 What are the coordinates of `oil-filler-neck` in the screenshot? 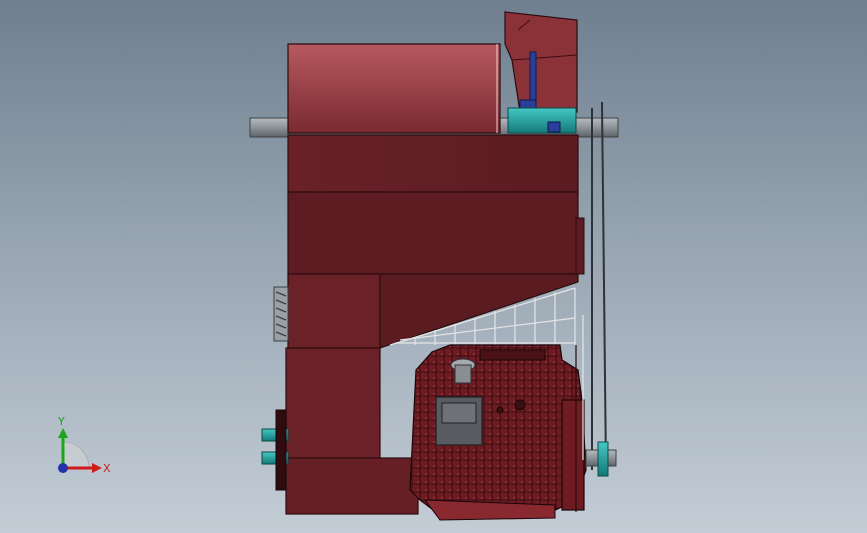 It's located at (463, 374).